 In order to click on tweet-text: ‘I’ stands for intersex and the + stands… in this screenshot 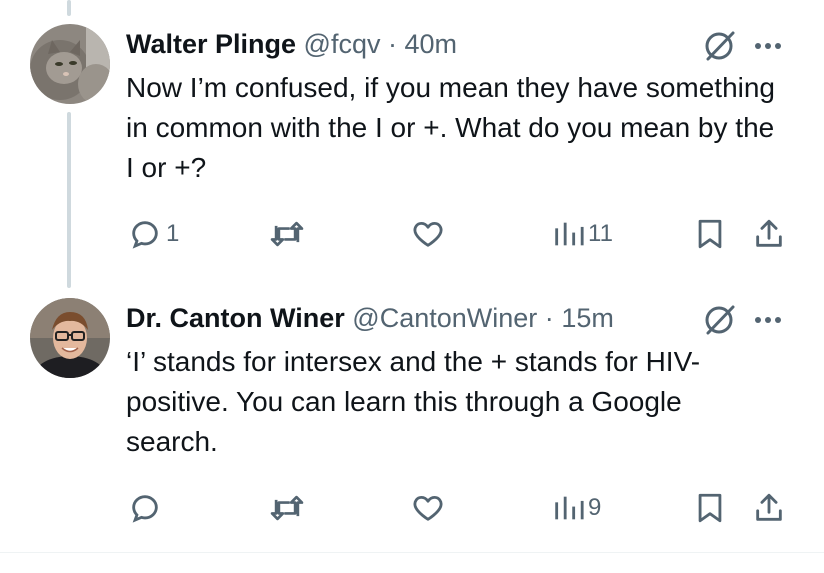, I will do `click(413, 401)`.